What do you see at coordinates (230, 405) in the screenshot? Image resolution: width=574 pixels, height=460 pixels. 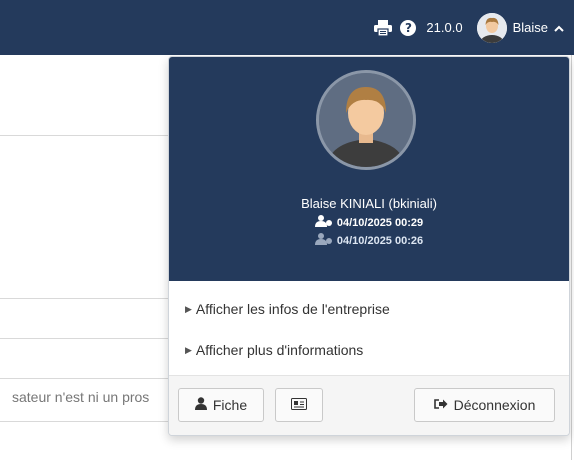 I see `fiche-label: Fiche` at bounding box center [230, 405].